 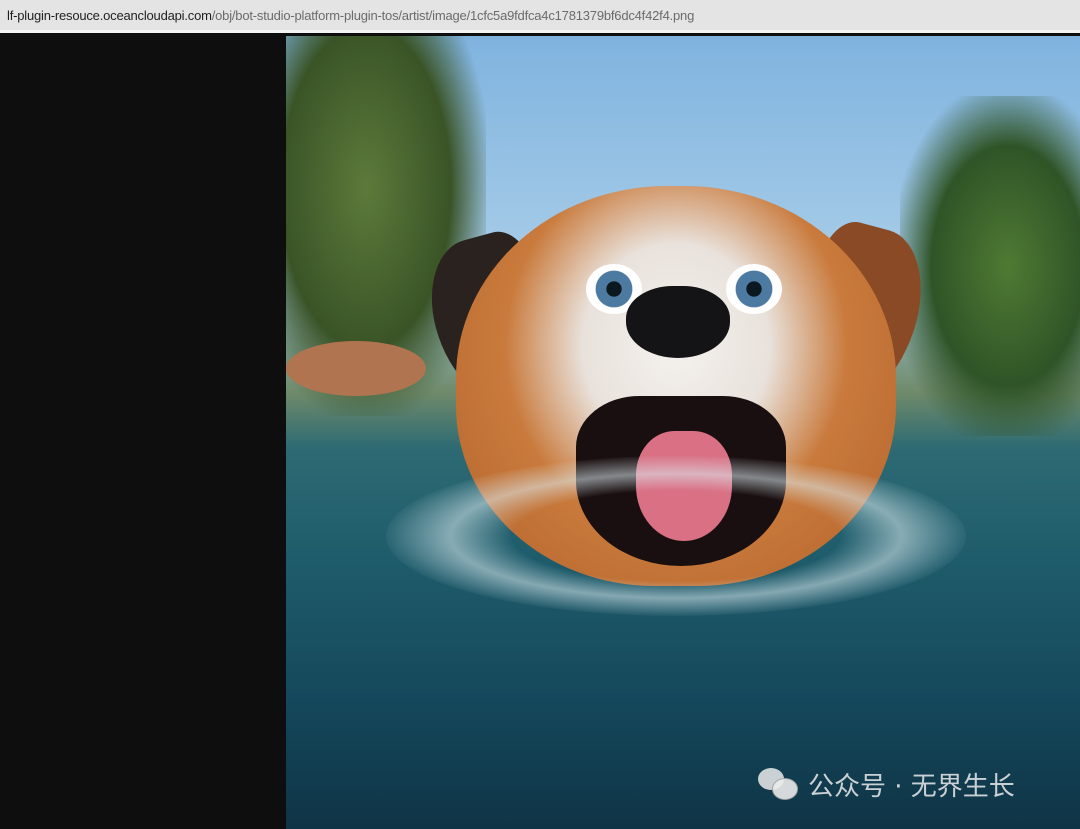 I want to click on rock, so click(x=356, y=368).